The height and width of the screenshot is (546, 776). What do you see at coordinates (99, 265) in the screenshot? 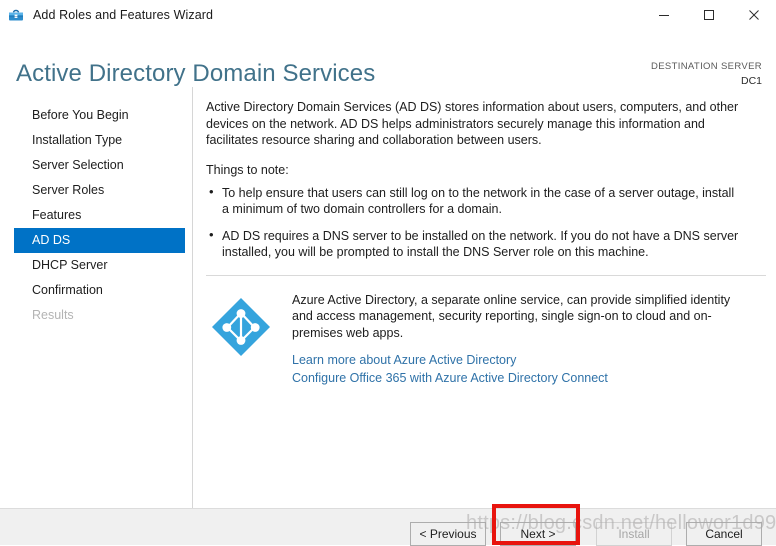
I see `sidebar-item-dhcp-server: DHCP Server` at bounding box center [99, 265].